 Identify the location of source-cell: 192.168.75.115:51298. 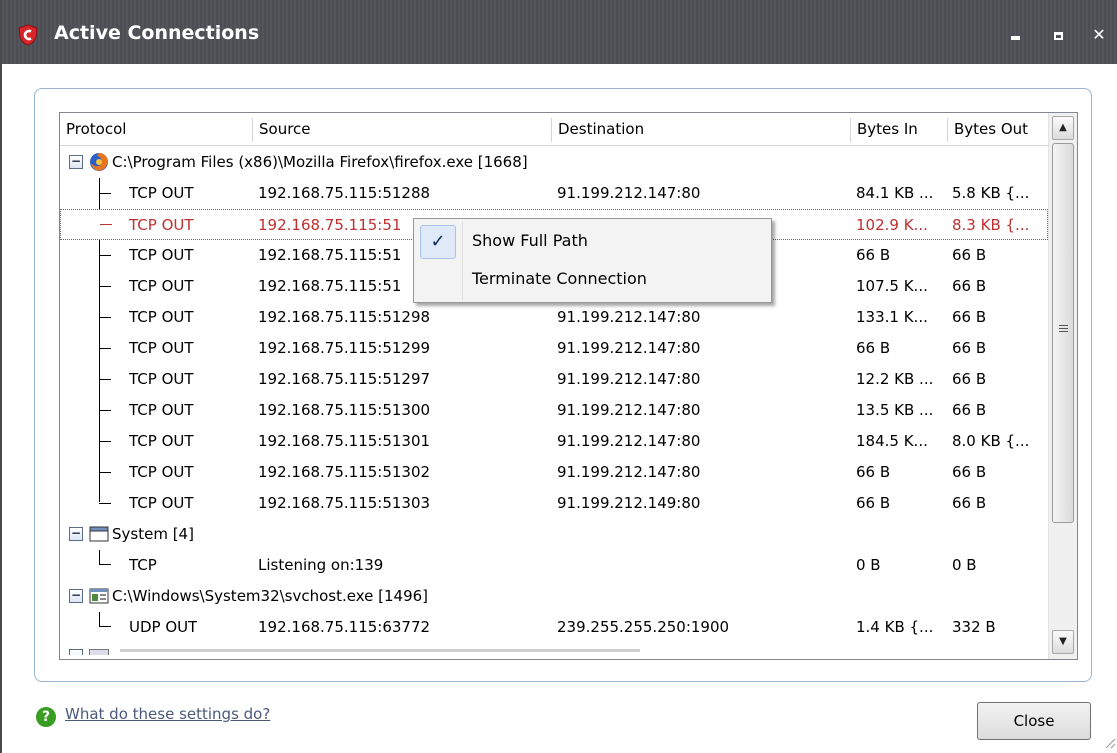
(344, 317).